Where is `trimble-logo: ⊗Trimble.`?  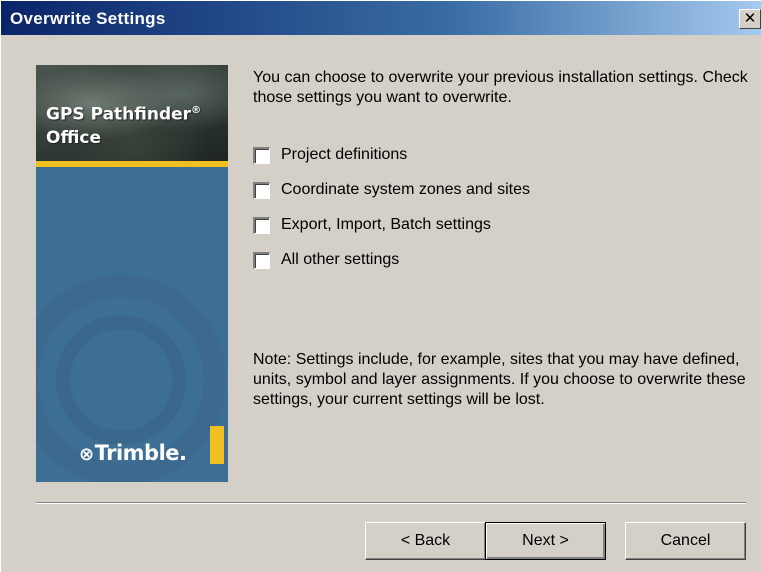 trimble-logo: ⊗Trimble. is located at coordinates (133, 453).